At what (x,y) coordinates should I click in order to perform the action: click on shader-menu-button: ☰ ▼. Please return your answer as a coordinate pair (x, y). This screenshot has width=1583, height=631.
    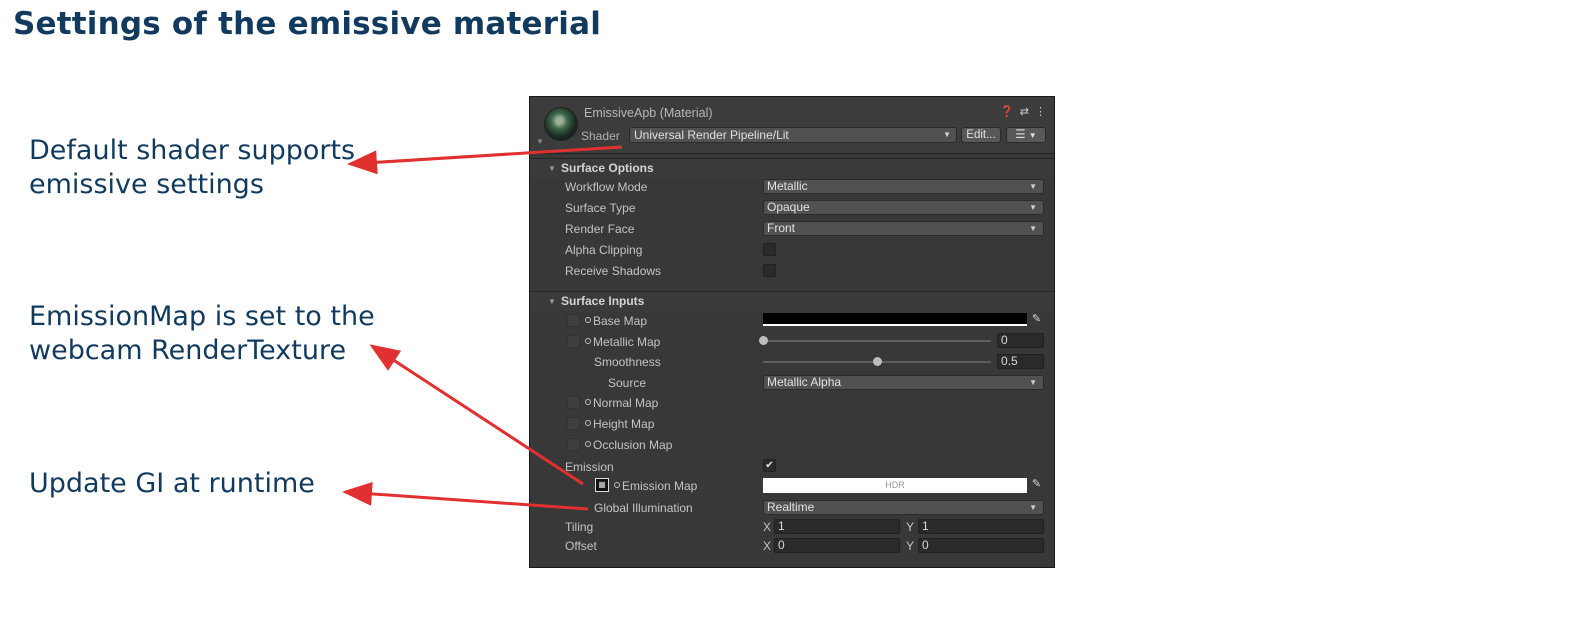
    Looking at the image, I should click on (1026, 135).